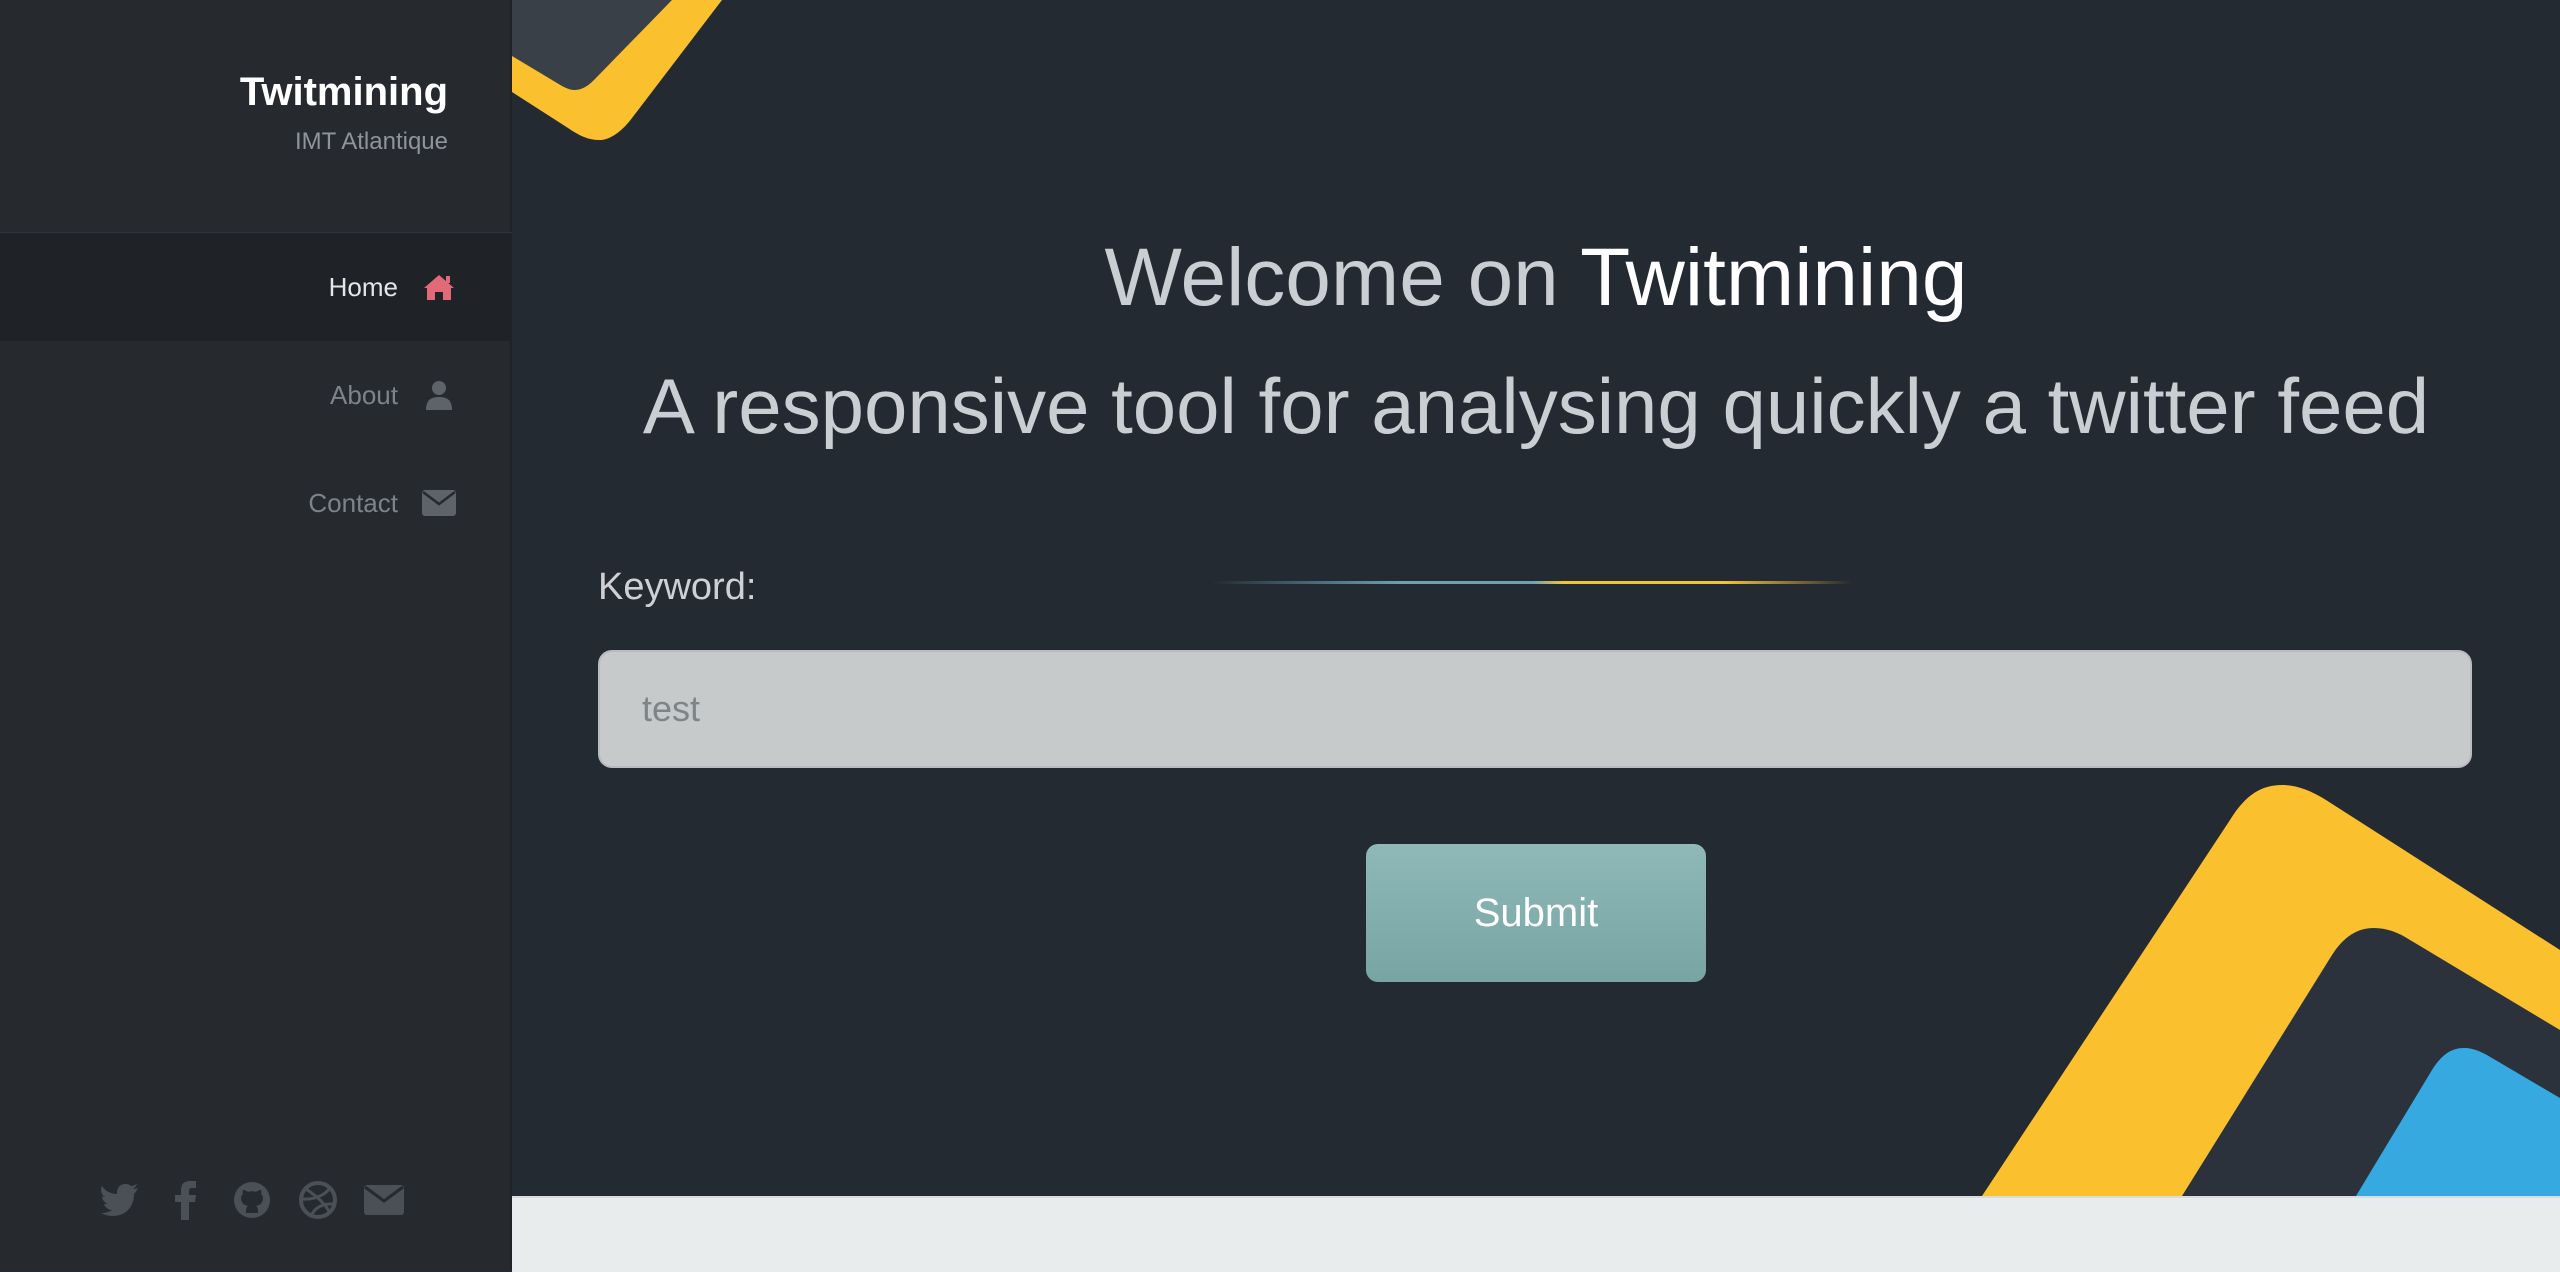 The width and height of the screenshot is (2560, 1272). I want to click on social-links, so click(252, 1200).